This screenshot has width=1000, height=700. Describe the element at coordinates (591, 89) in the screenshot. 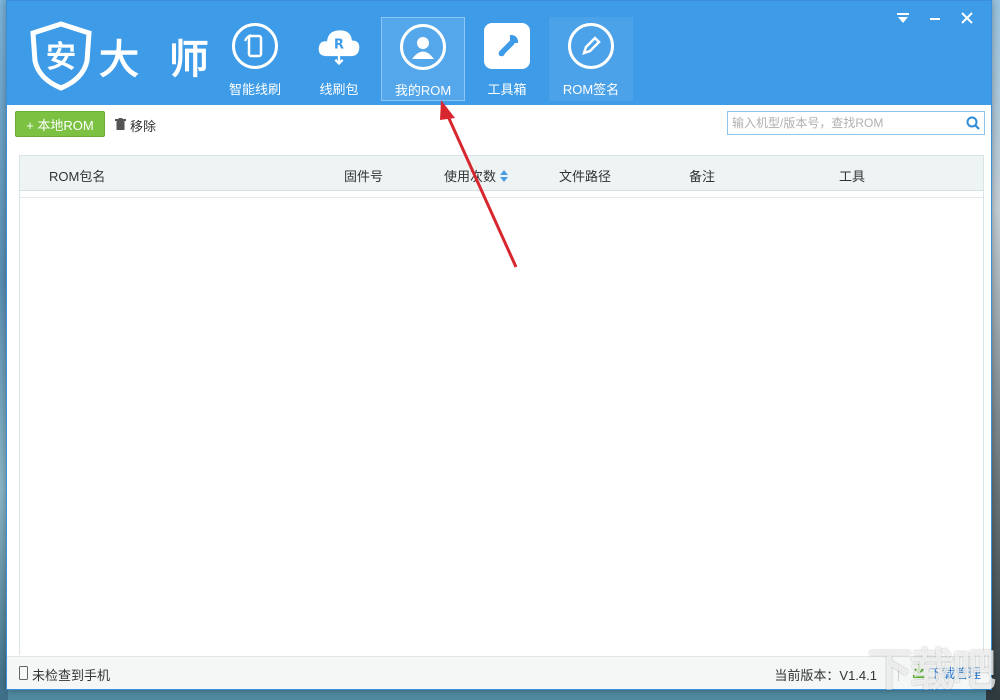

I see `nav-label: ROM签名` at that location.